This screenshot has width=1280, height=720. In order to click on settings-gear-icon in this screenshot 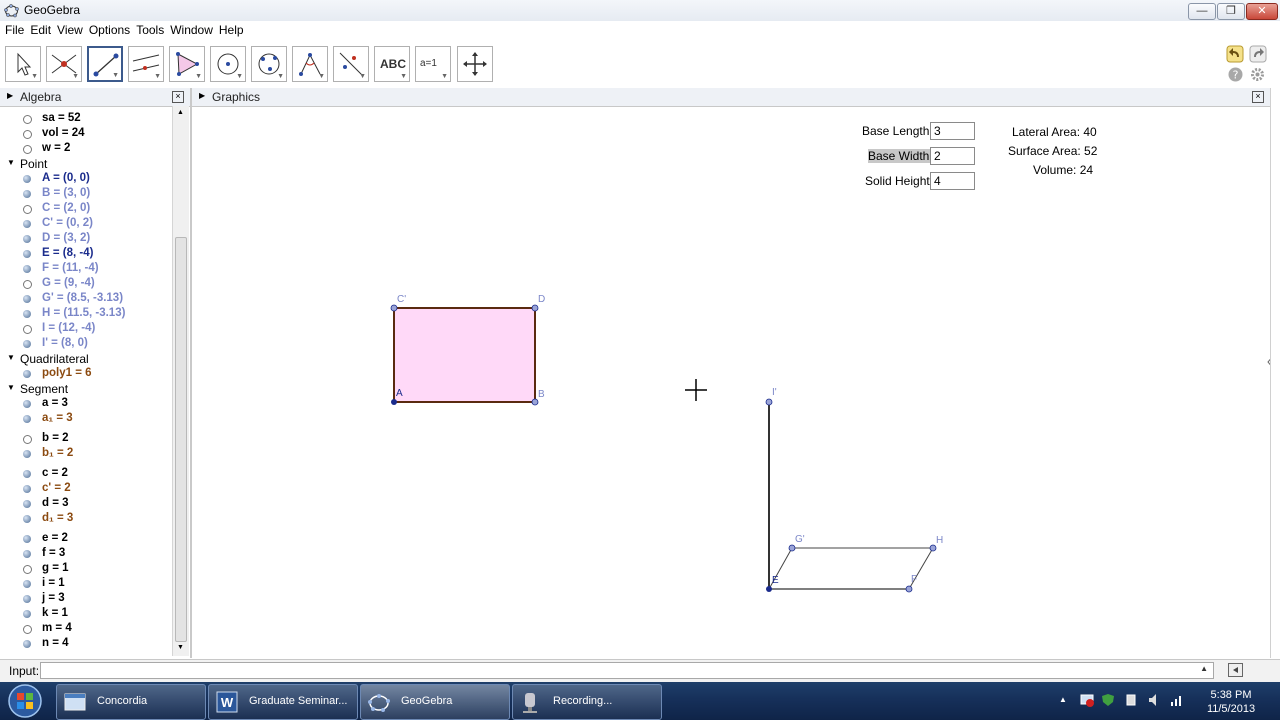, I will do `click(1257, 74)`.